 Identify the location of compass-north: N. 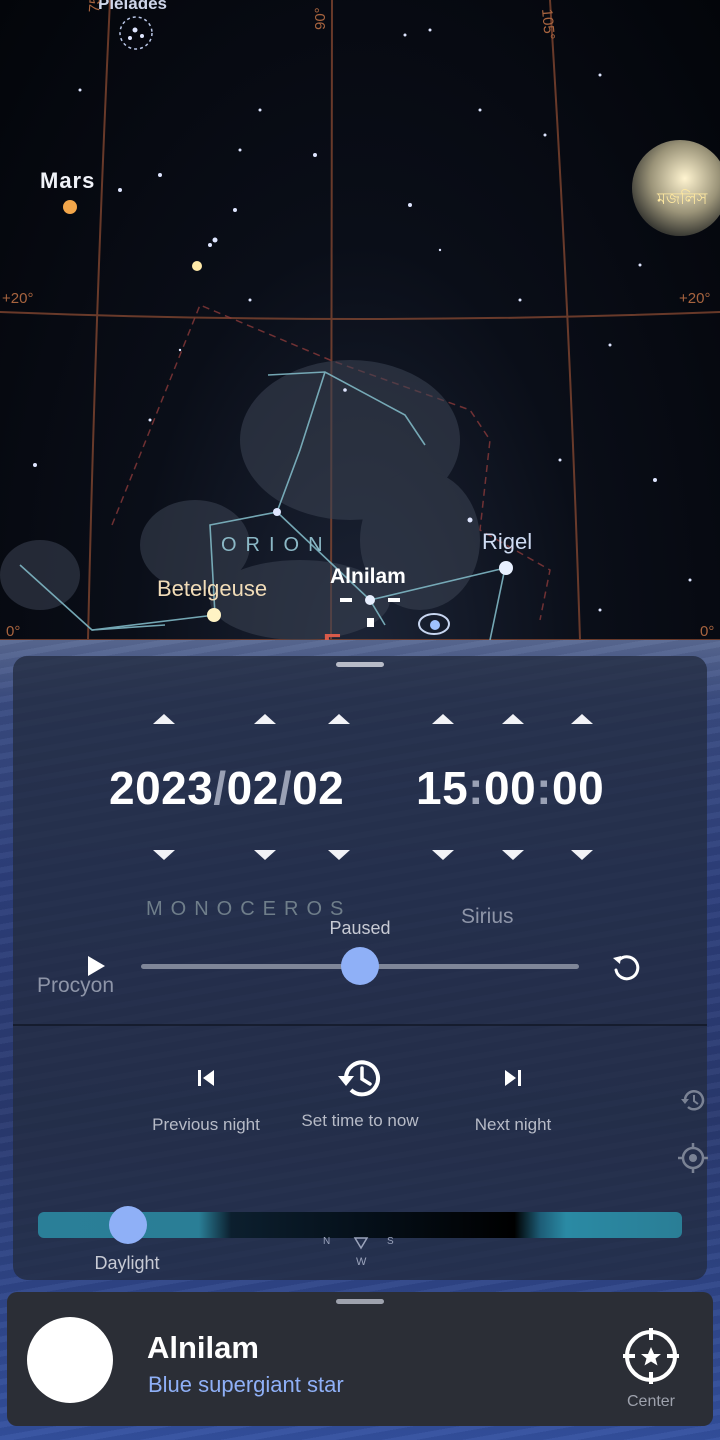
(327, 1241).